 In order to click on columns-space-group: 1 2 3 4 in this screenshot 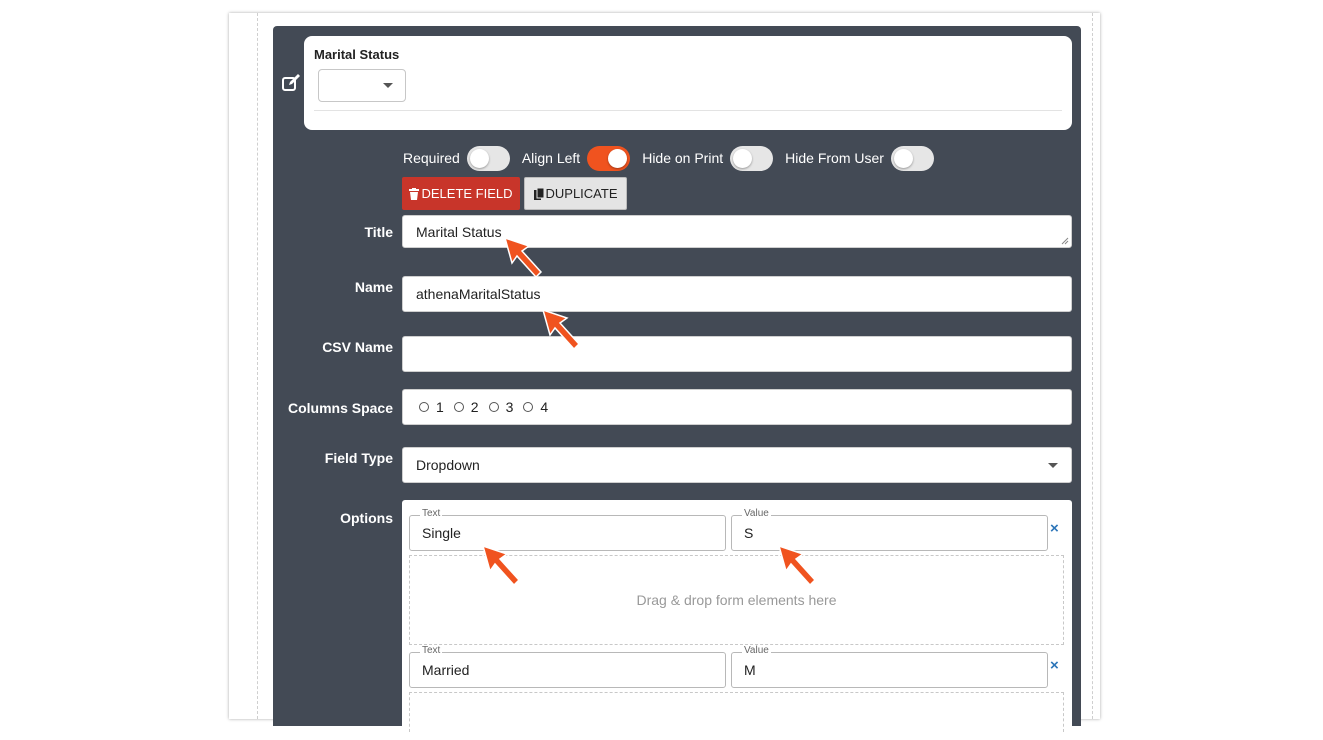, I will do `click(737, 407)`.